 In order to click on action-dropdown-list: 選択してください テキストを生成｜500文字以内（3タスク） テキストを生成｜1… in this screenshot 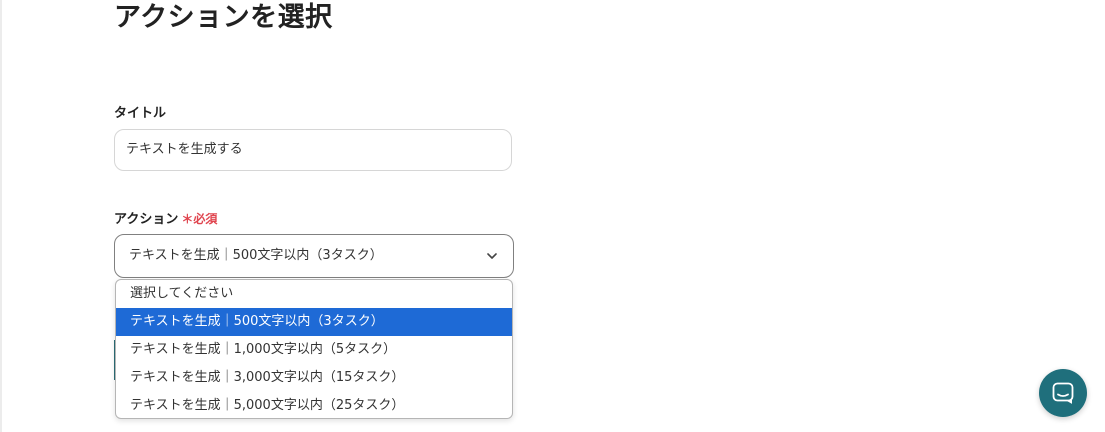, I will do `click(314, 349)`.